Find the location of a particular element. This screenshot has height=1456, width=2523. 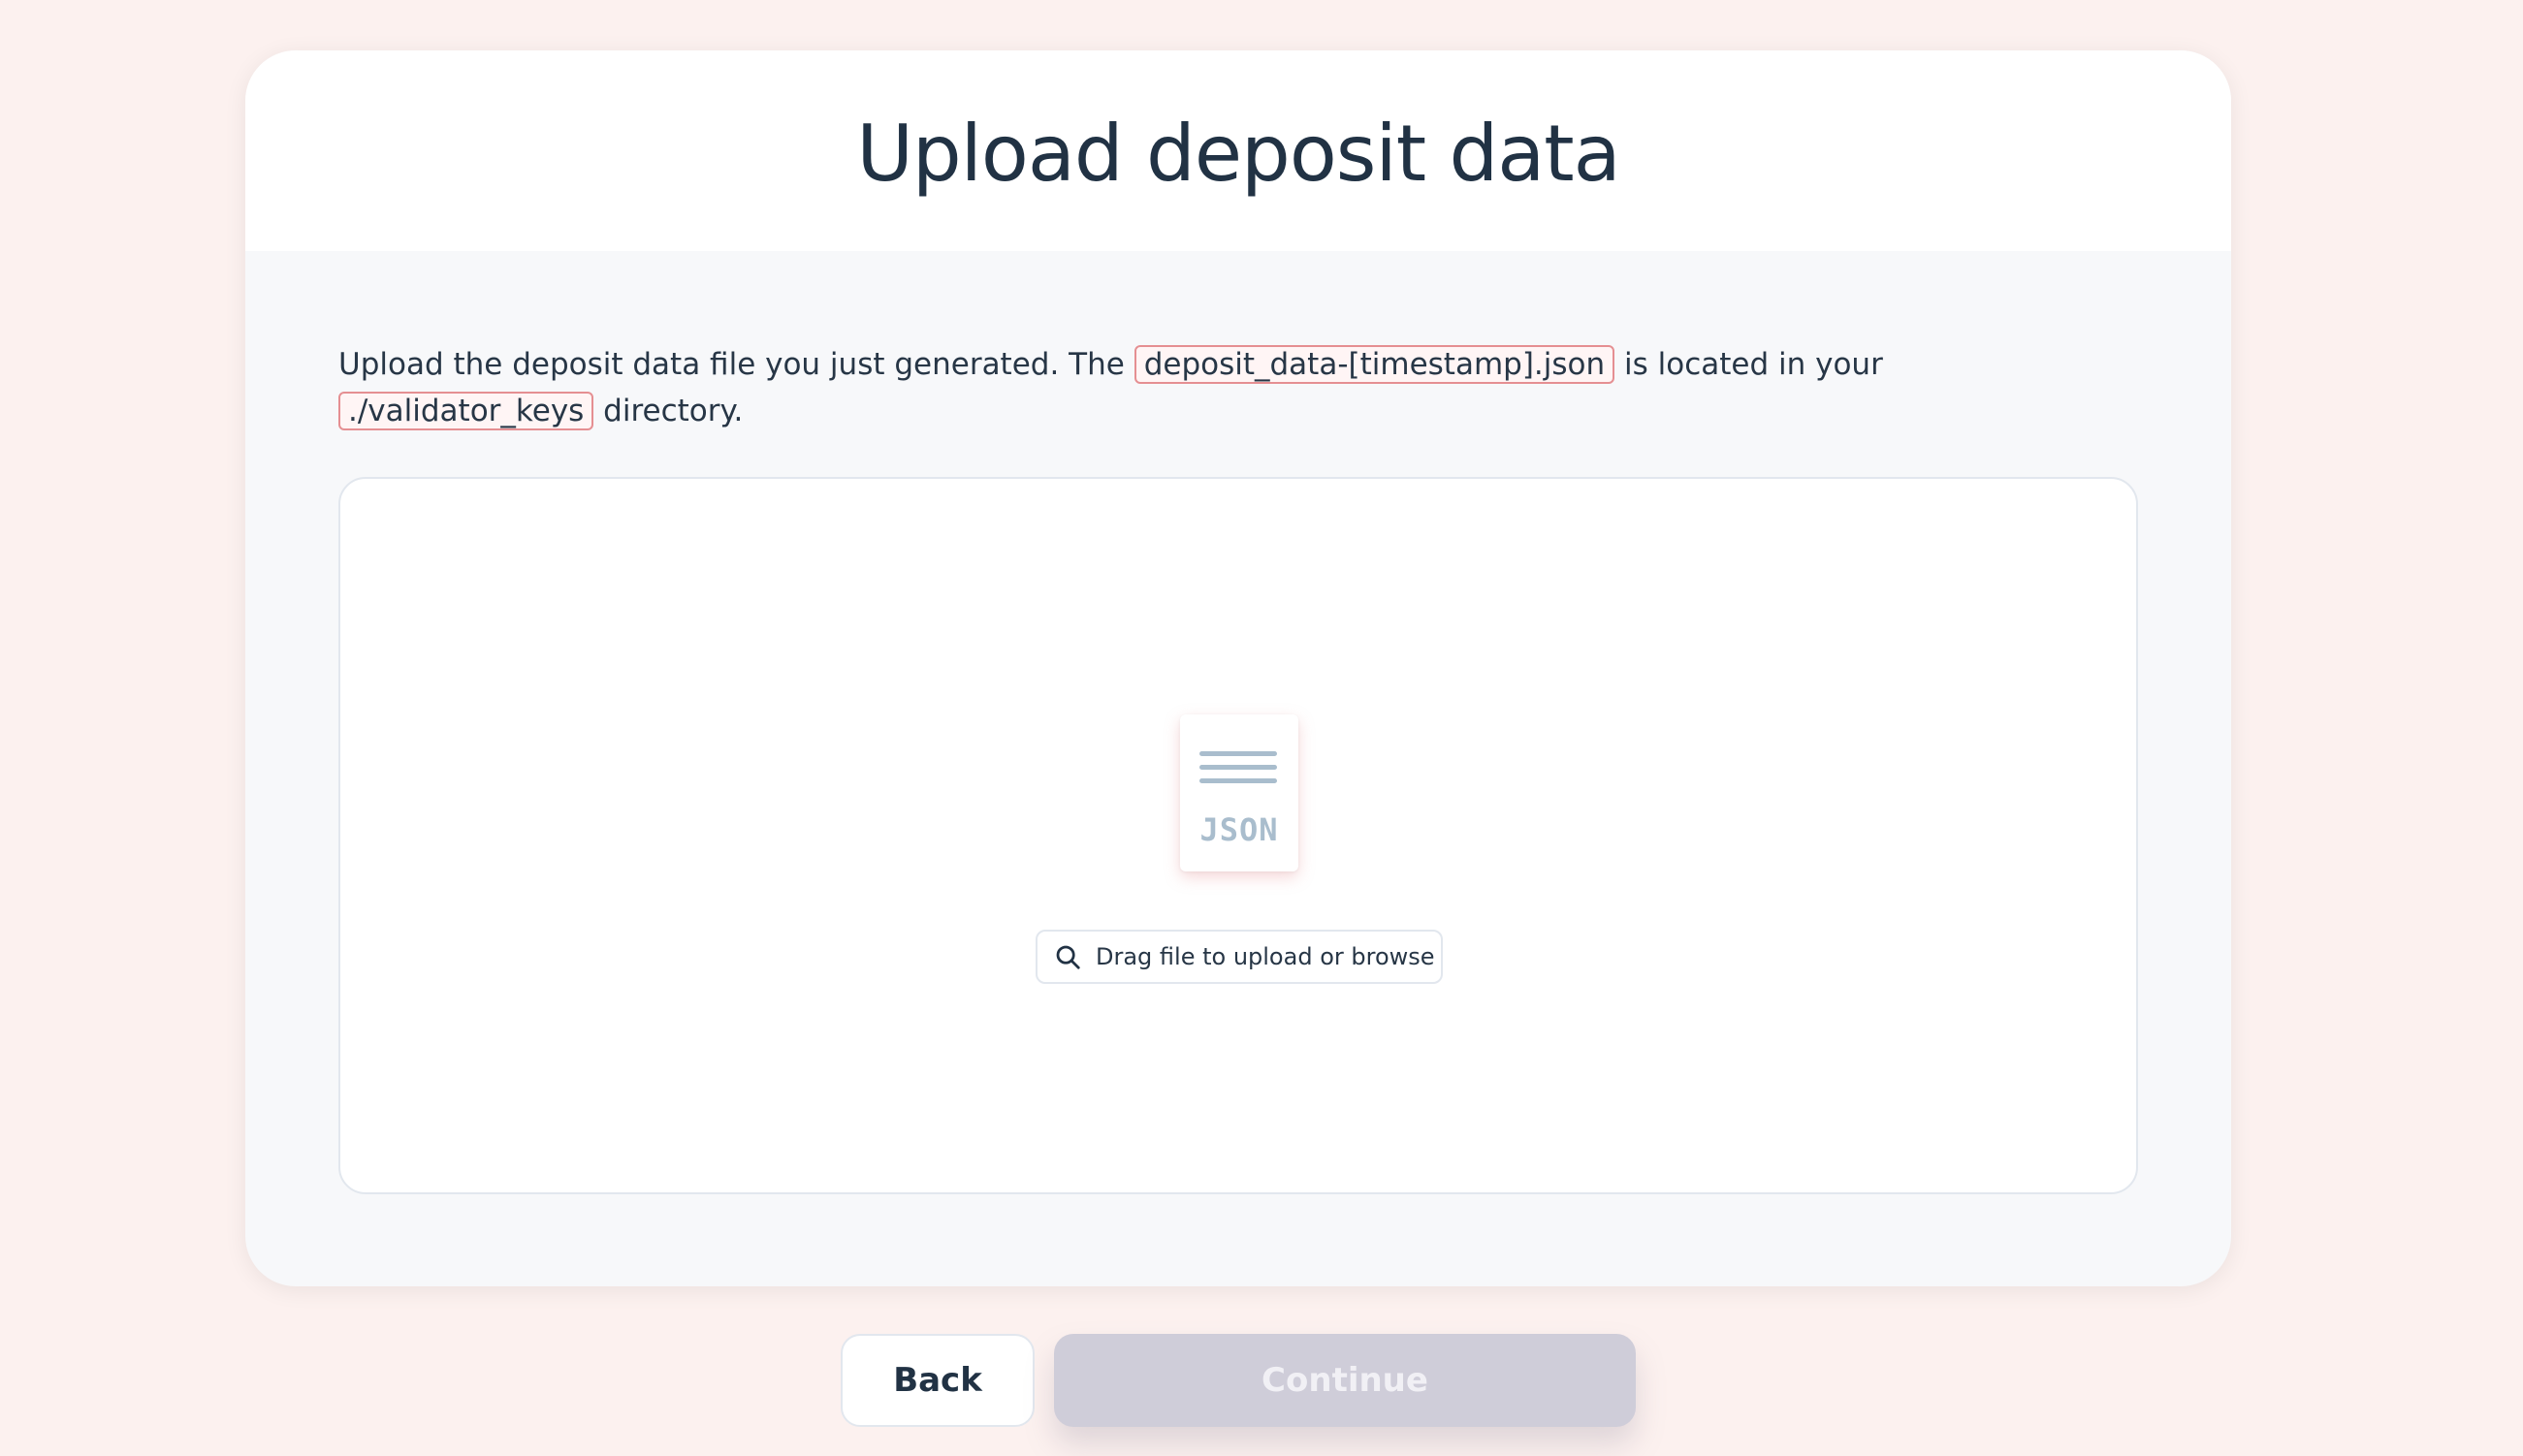

search-icon is located at coordinates (1068, 957).